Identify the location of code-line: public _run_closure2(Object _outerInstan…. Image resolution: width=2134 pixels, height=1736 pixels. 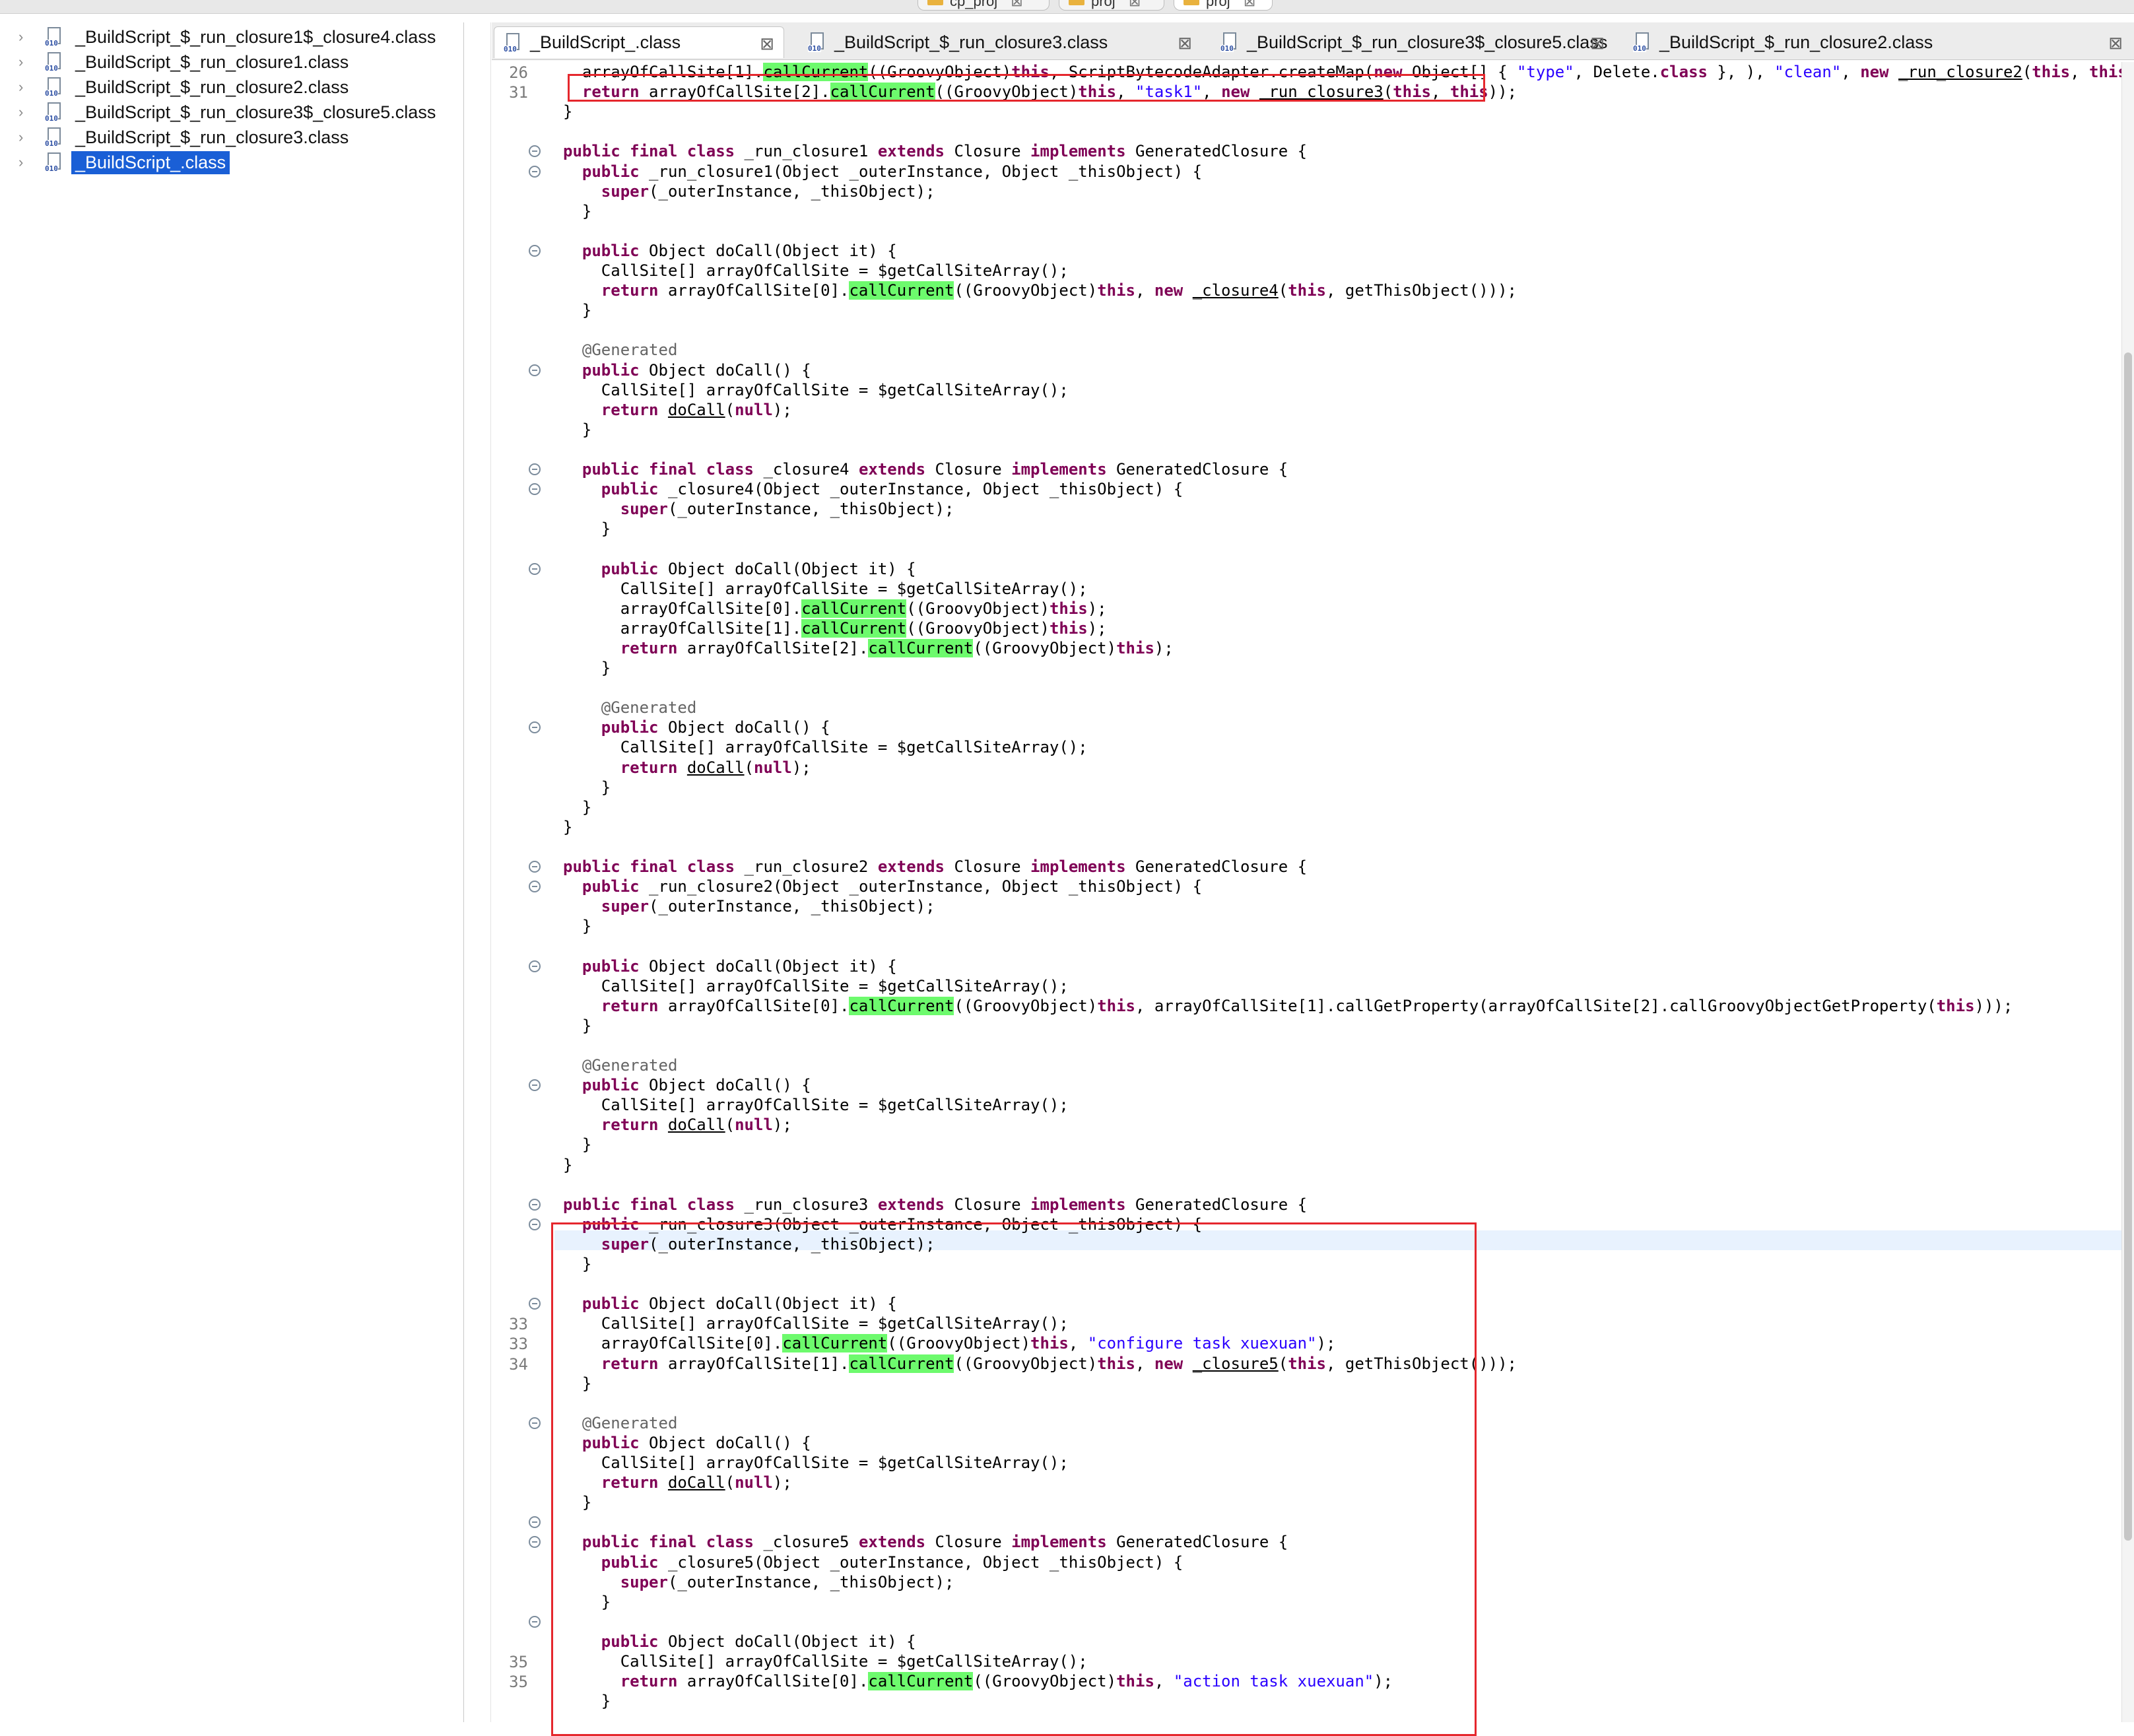
(882, 886).